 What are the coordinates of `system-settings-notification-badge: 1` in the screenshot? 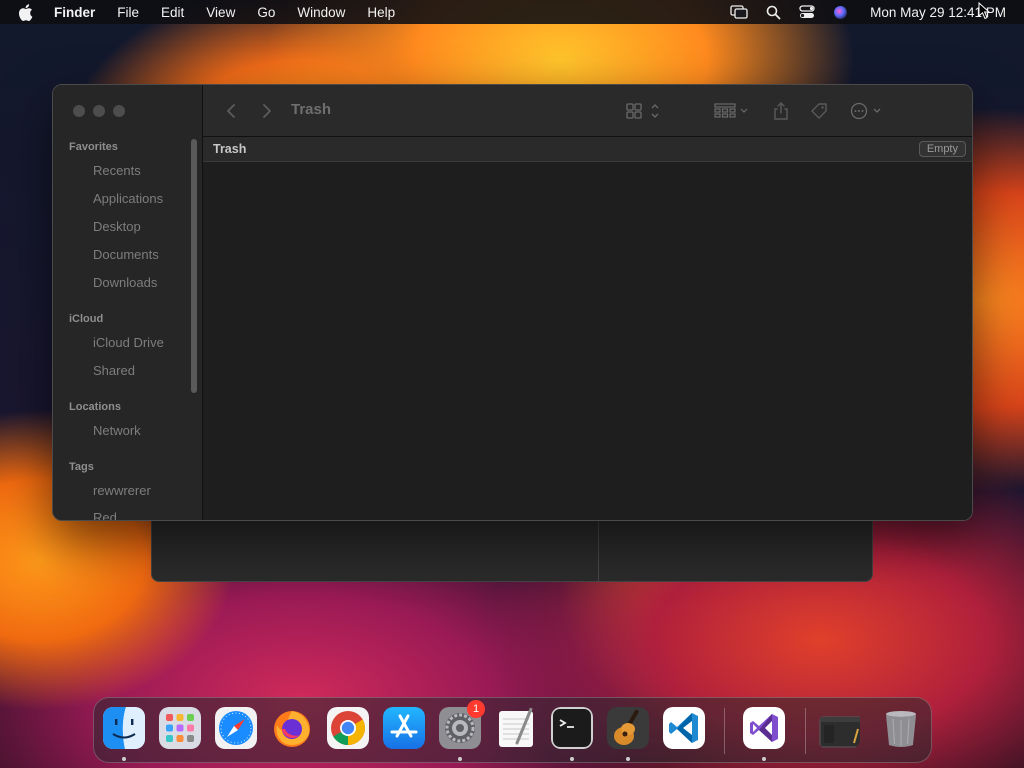 It's located at (476, 709).